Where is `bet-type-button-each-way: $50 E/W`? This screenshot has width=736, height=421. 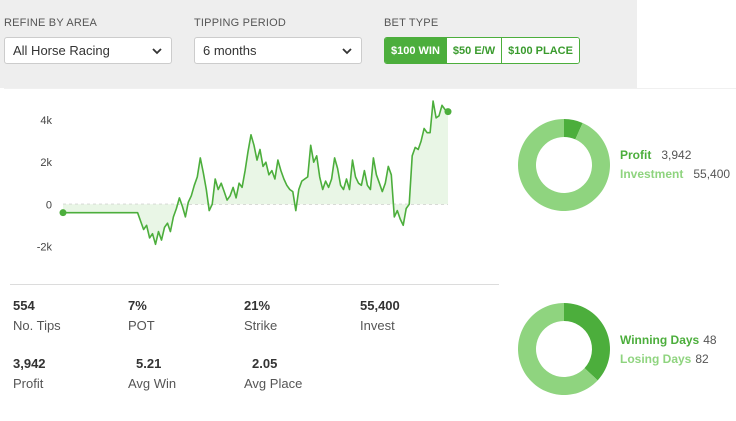 bet-type-button-each-way: $50 E/W is located at coordinates (473, 50).